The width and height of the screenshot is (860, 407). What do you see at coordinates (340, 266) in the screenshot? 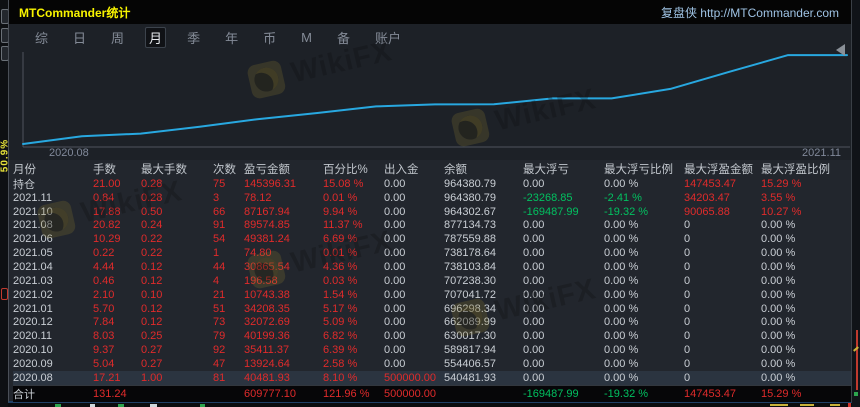
I see `table-cell-percent: 4.36 %` at bounding box center [340, 266].